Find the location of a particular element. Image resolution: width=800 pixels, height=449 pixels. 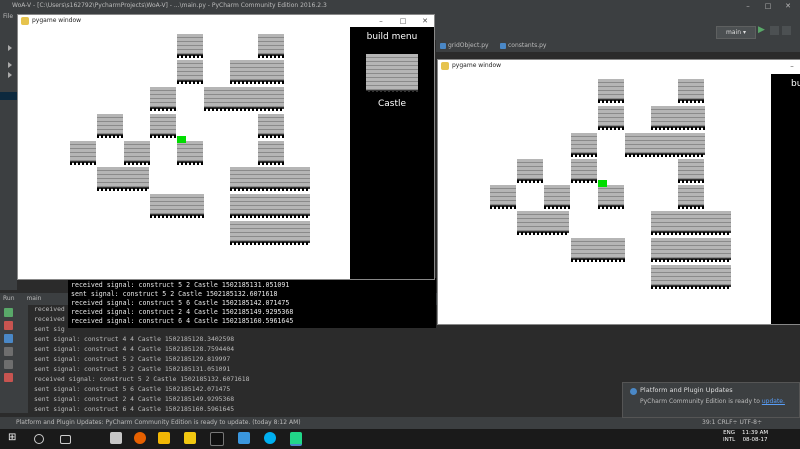

pygame-title: pygame window is located at coordinates (57, 20).